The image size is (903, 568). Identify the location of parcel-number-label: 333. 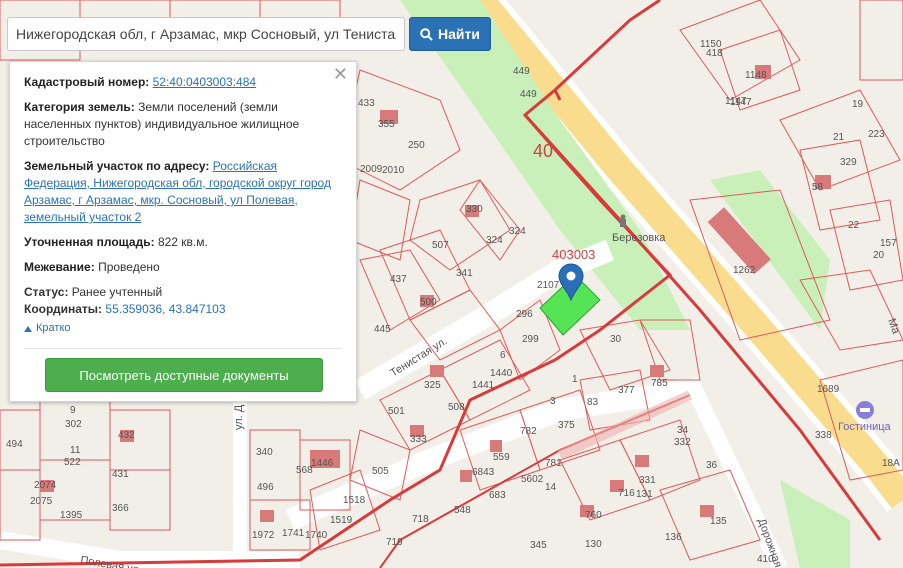
(418, 439).